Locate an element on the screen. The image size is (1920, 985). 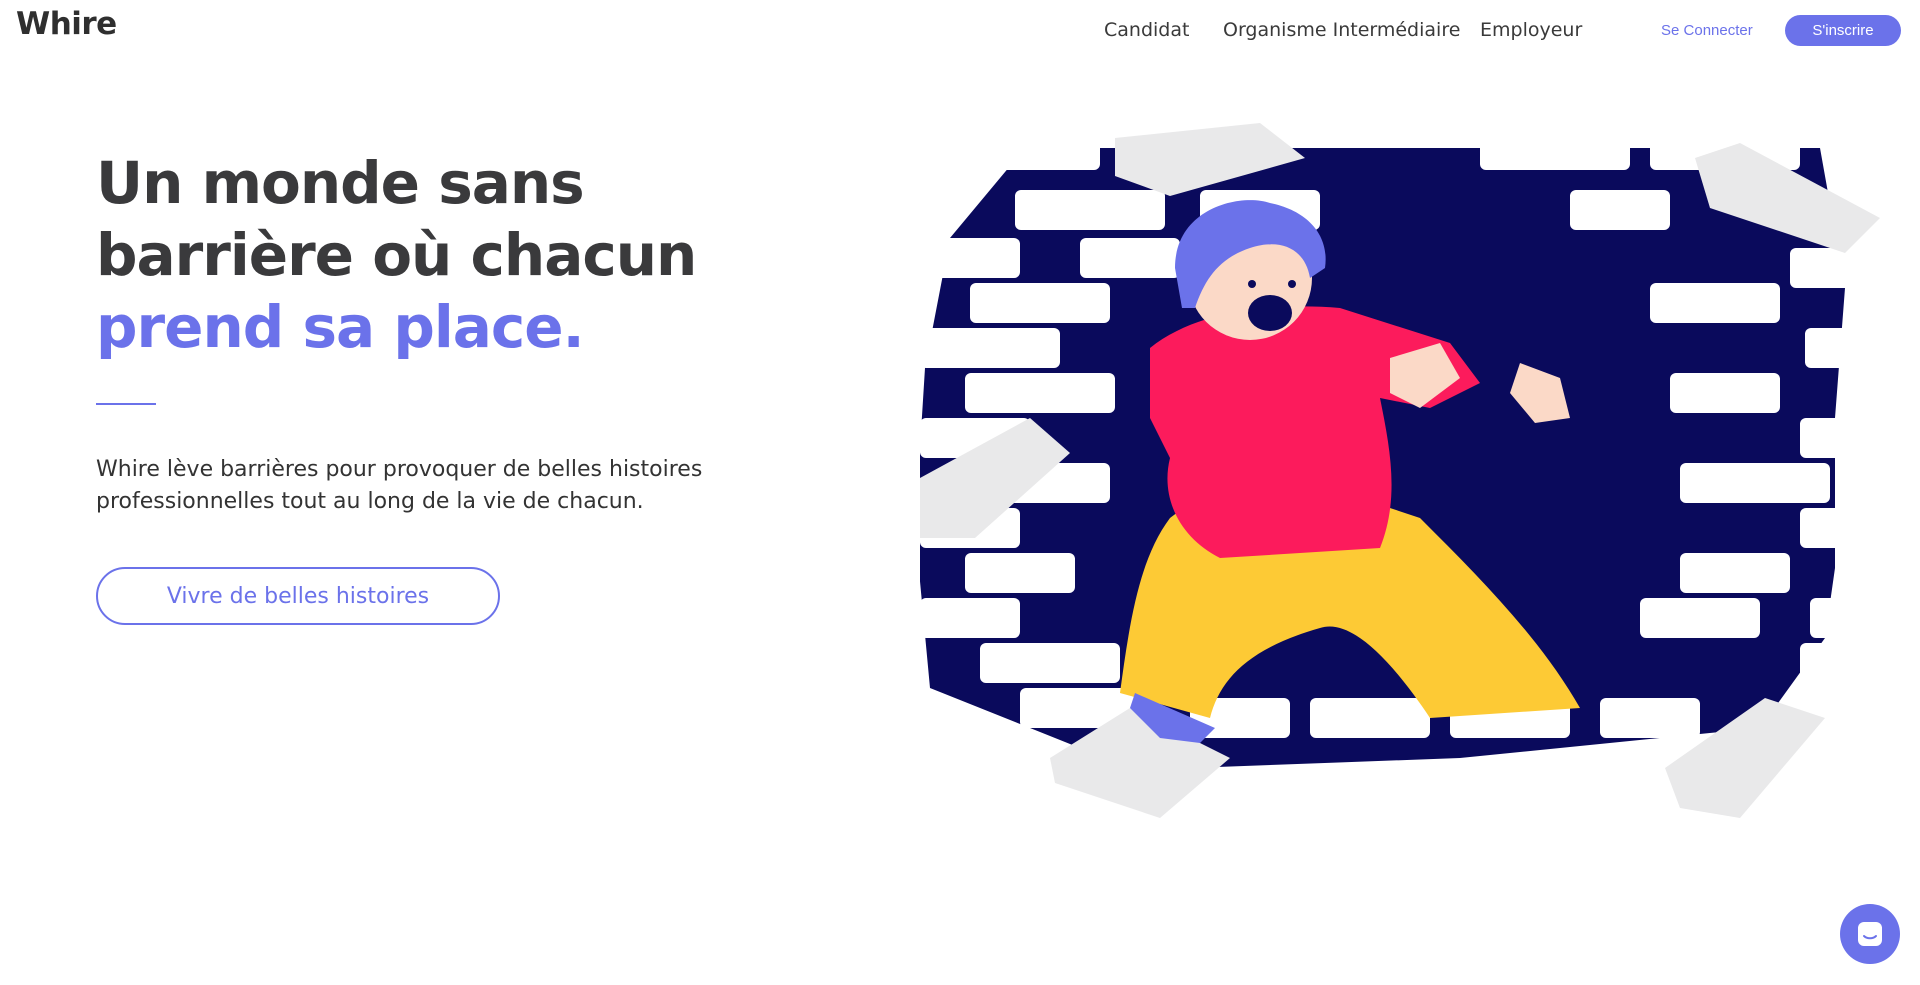
nav-item-candidat: Candidat is located at coordinates (1146, 30).